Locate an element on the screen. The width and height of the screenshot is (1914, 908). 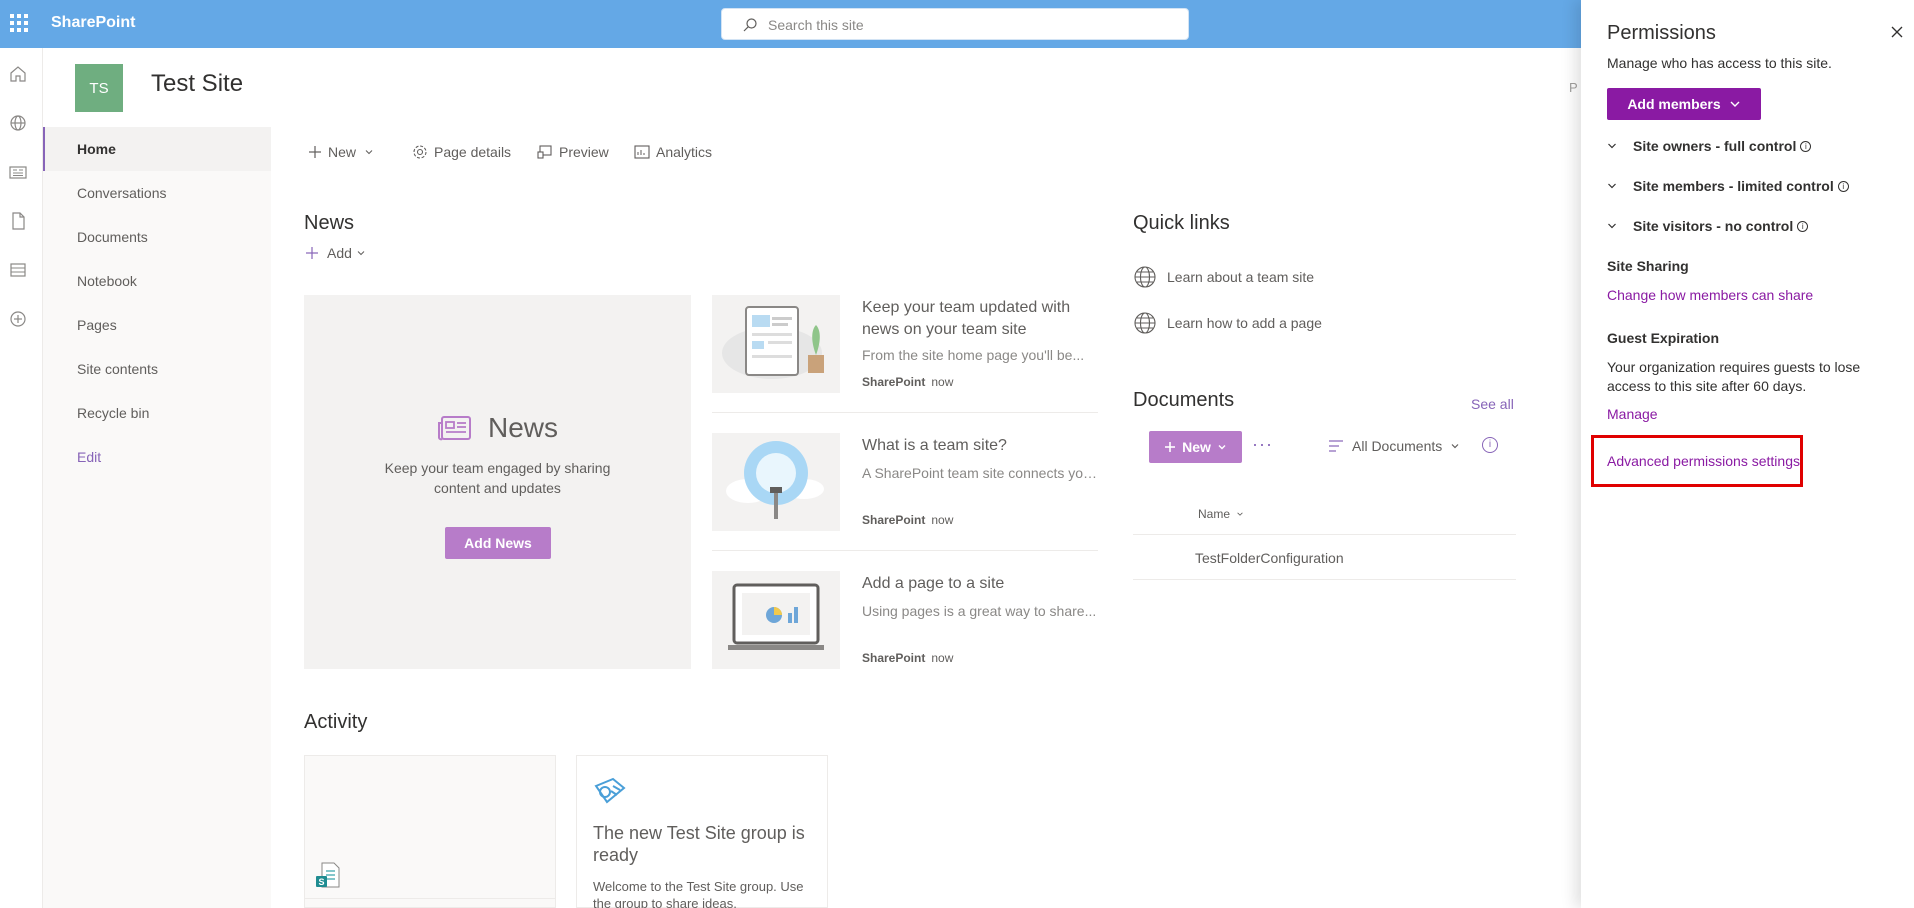
file-icon is located at coordinates (18, 221).